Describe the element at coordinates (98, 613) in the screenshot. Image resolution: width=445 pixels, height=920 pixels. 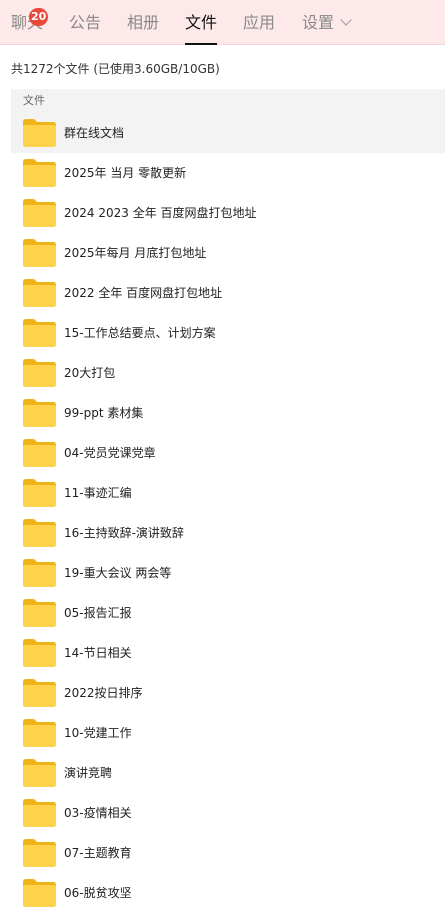
I see `folder-name: 05-报告汇报` at that location.